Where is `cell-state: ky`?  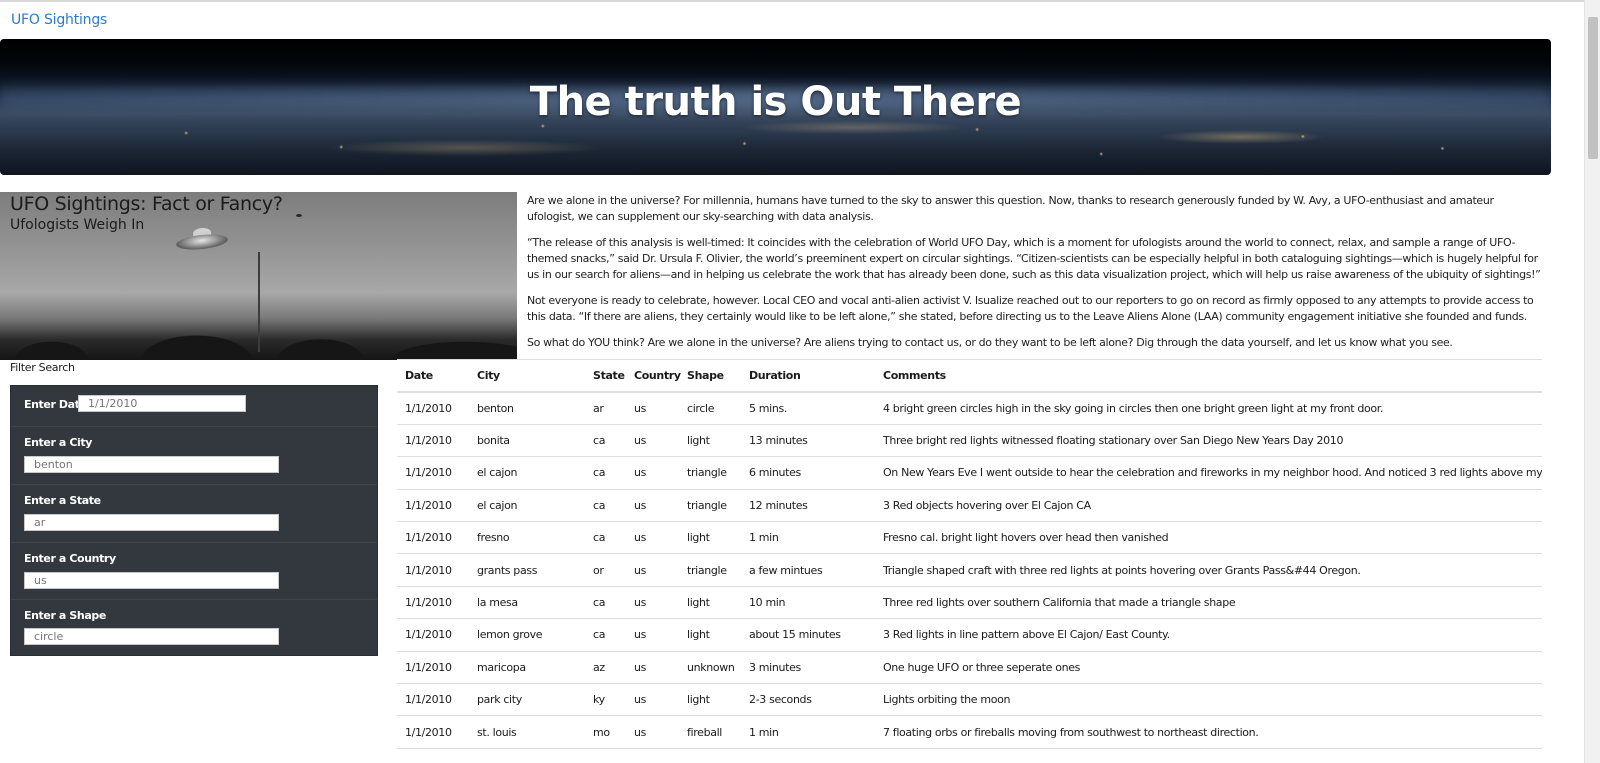
cell-state: ky is located at coordinates (605, 700).